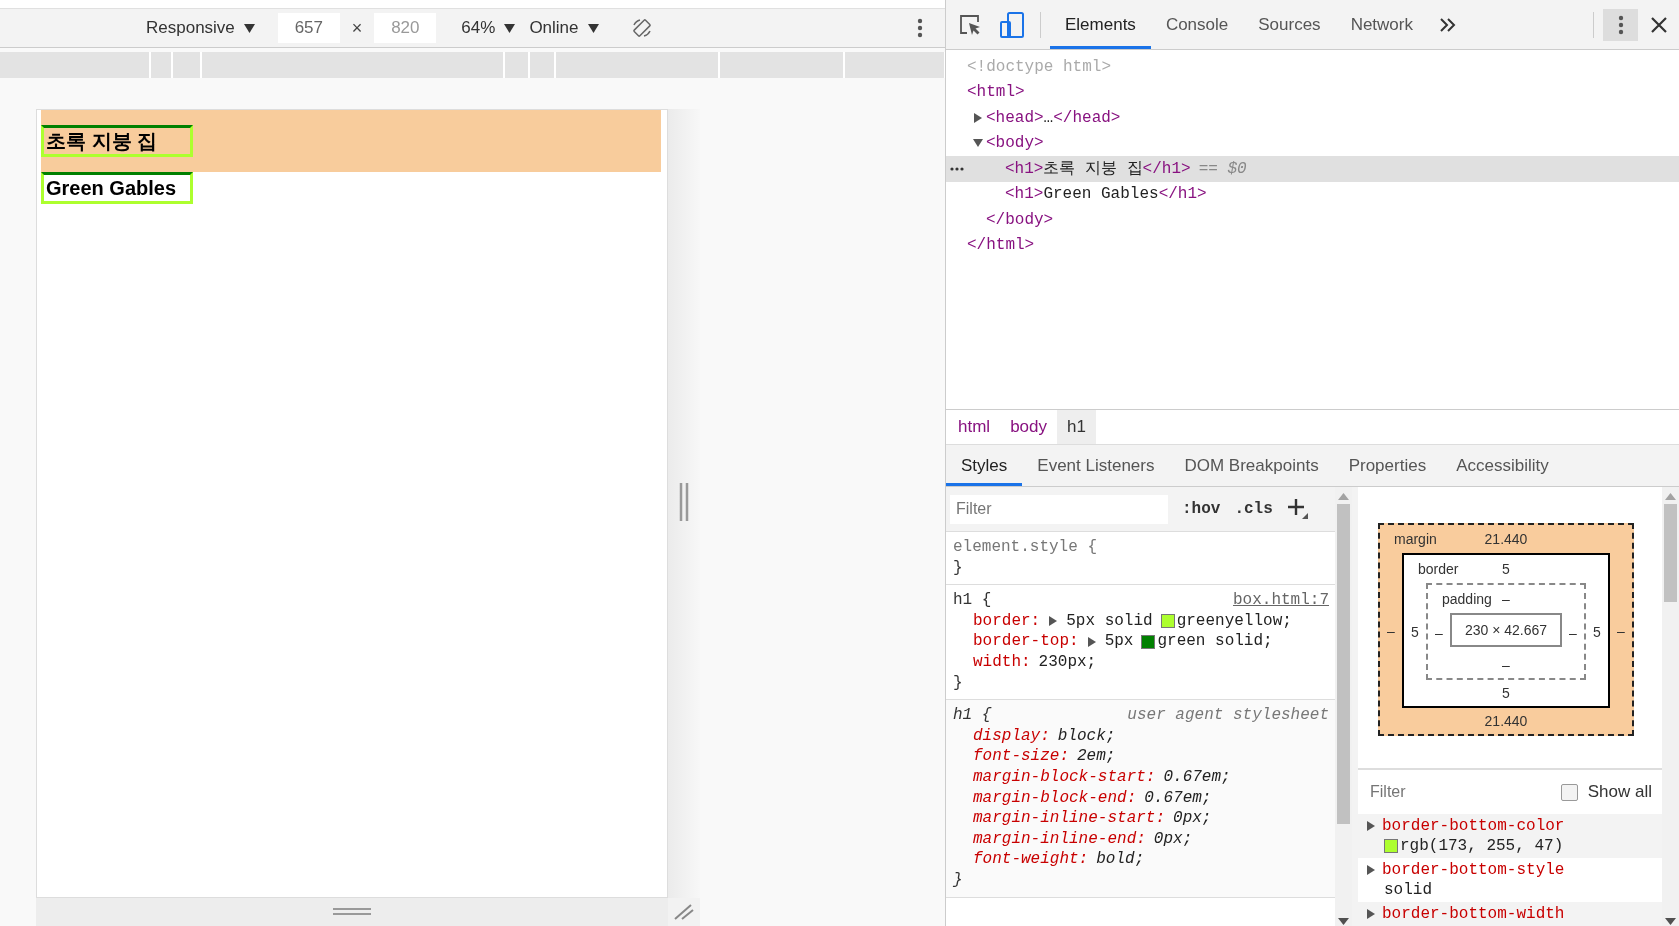 The height and width of the screenshot is (926, 1679). I want to click on dom-node: <h1>Green Gables</h1>, so click(1106, 194).